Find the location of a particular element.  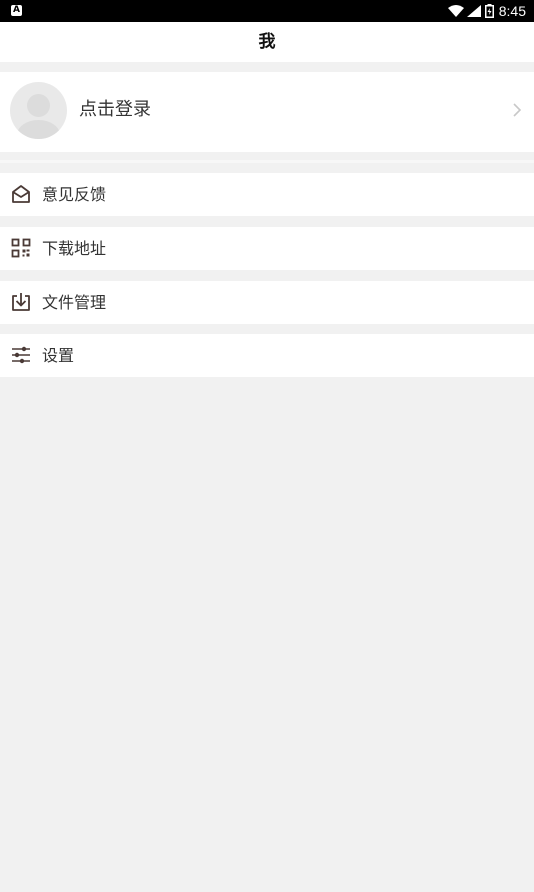

menu-item-label: 意见反馈 is located at coordinates (74, 194).